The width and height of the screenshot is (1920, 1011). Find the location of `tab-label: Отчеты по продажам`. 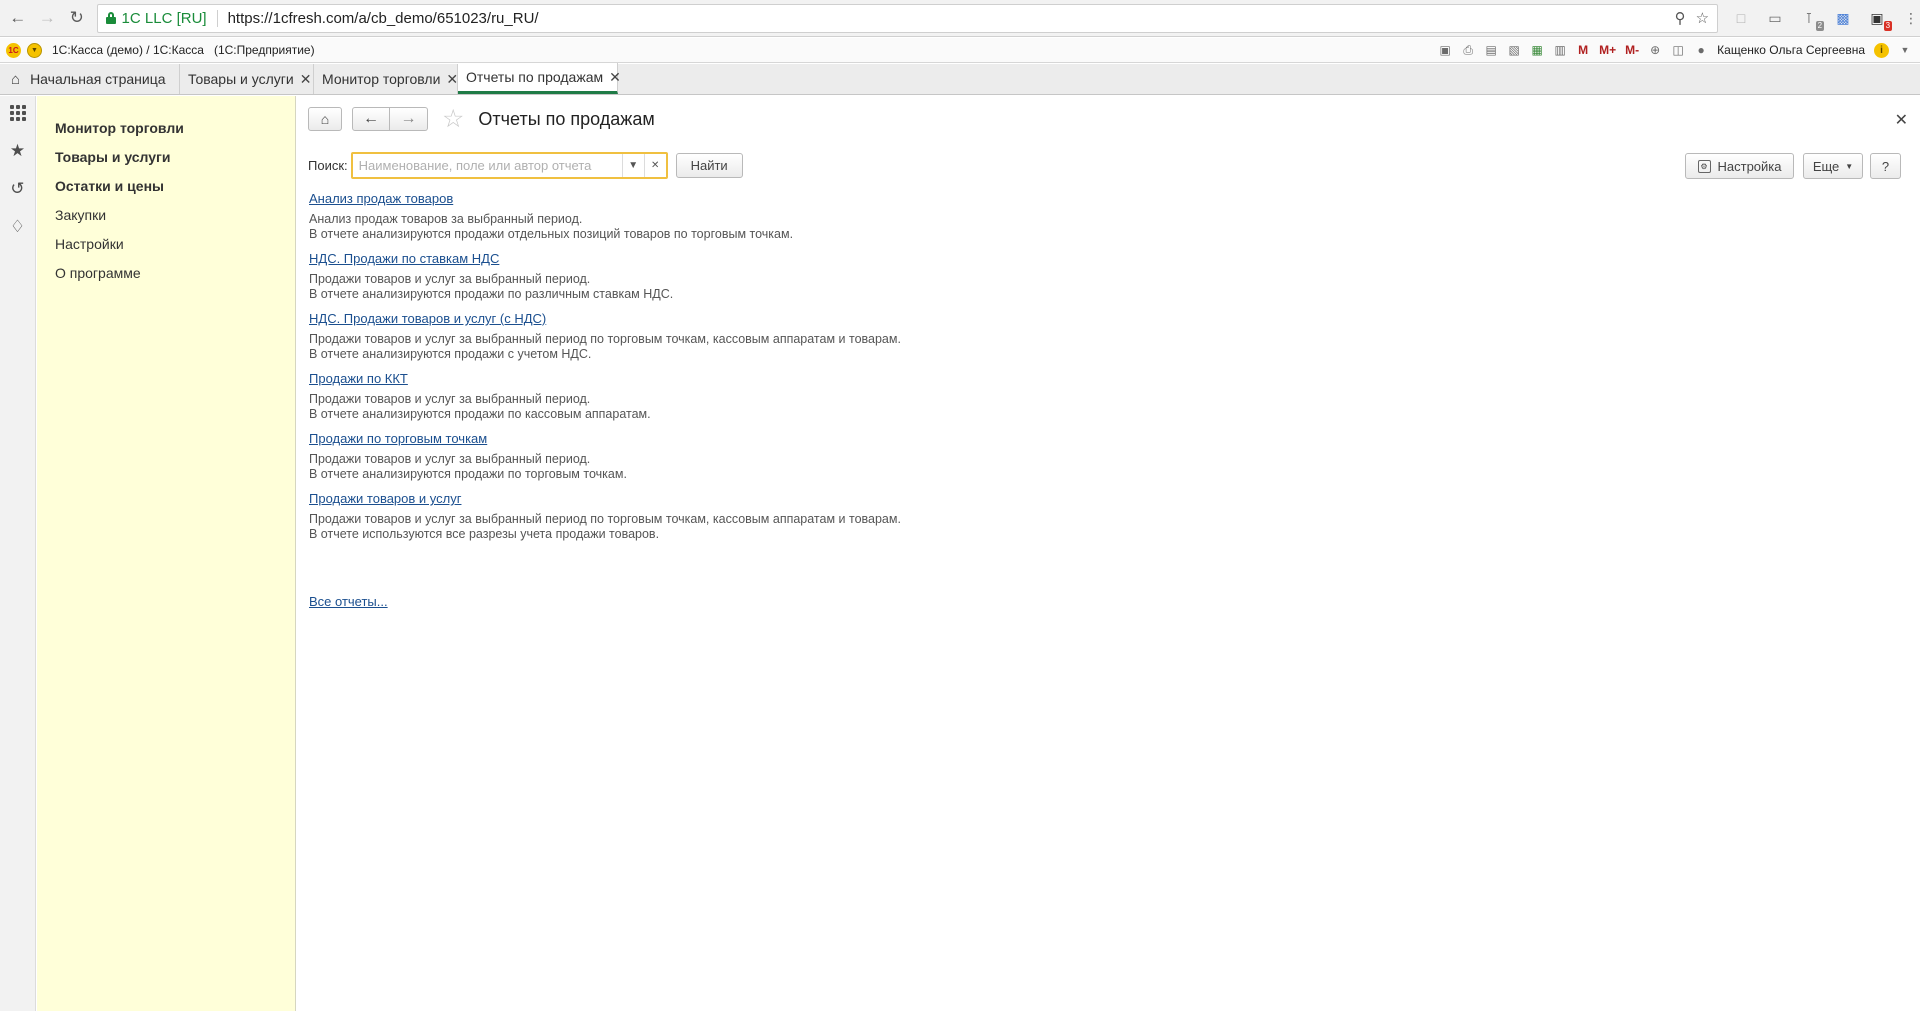

tab-label: Отчеты по продажам is located at coordinates (535, 77).